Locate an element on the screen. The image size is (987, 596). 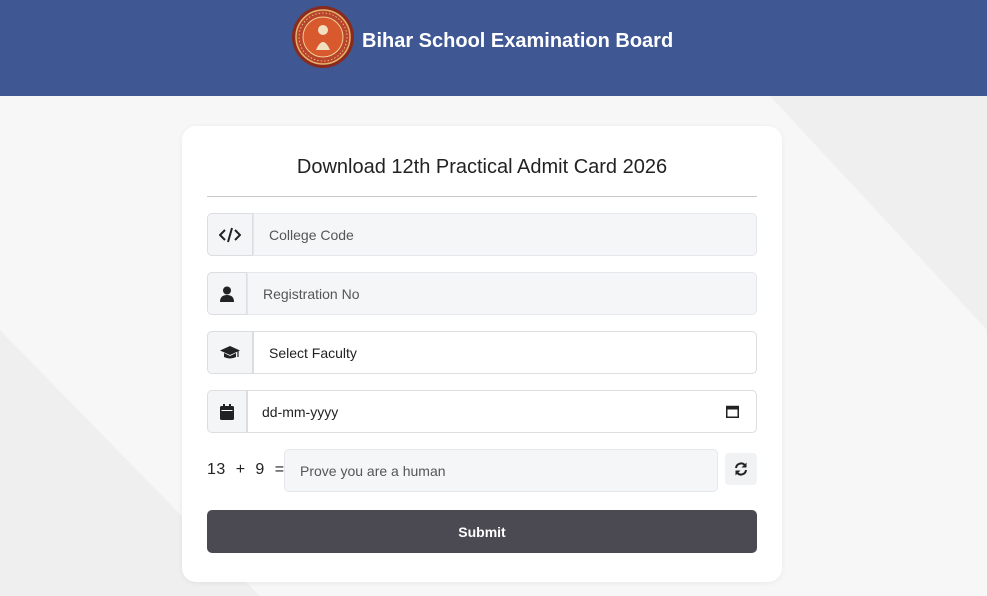
graduation-cap-icon is located at coordinates (230, 351).